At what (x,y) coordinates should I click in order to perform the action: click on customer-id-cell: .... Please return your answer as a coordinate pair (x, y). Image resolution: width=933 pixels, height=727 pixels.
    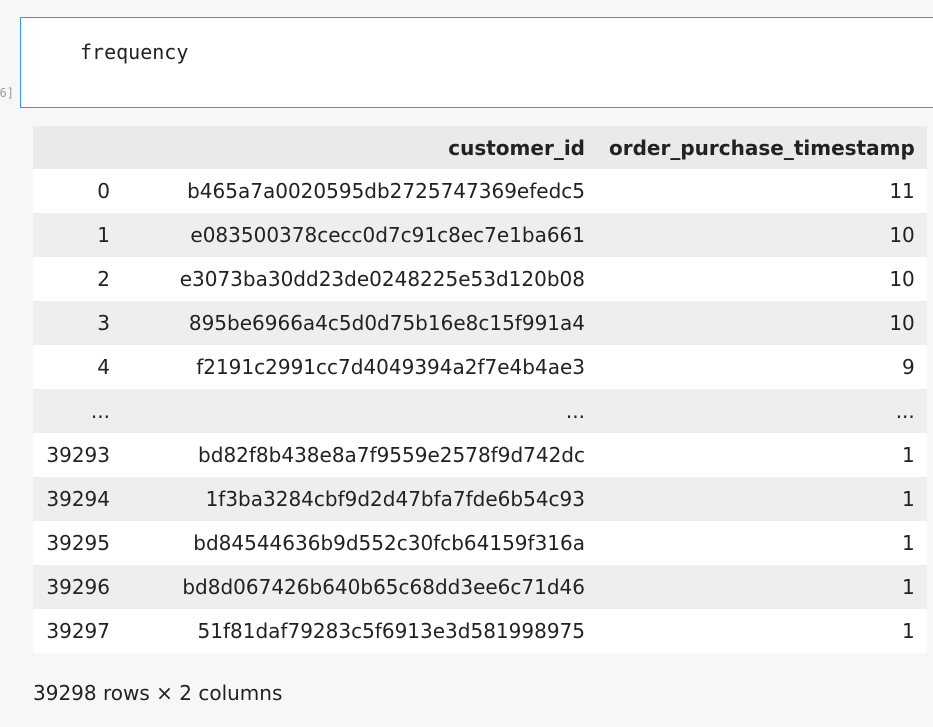
    Looking at the image, I should click on (575, 411).